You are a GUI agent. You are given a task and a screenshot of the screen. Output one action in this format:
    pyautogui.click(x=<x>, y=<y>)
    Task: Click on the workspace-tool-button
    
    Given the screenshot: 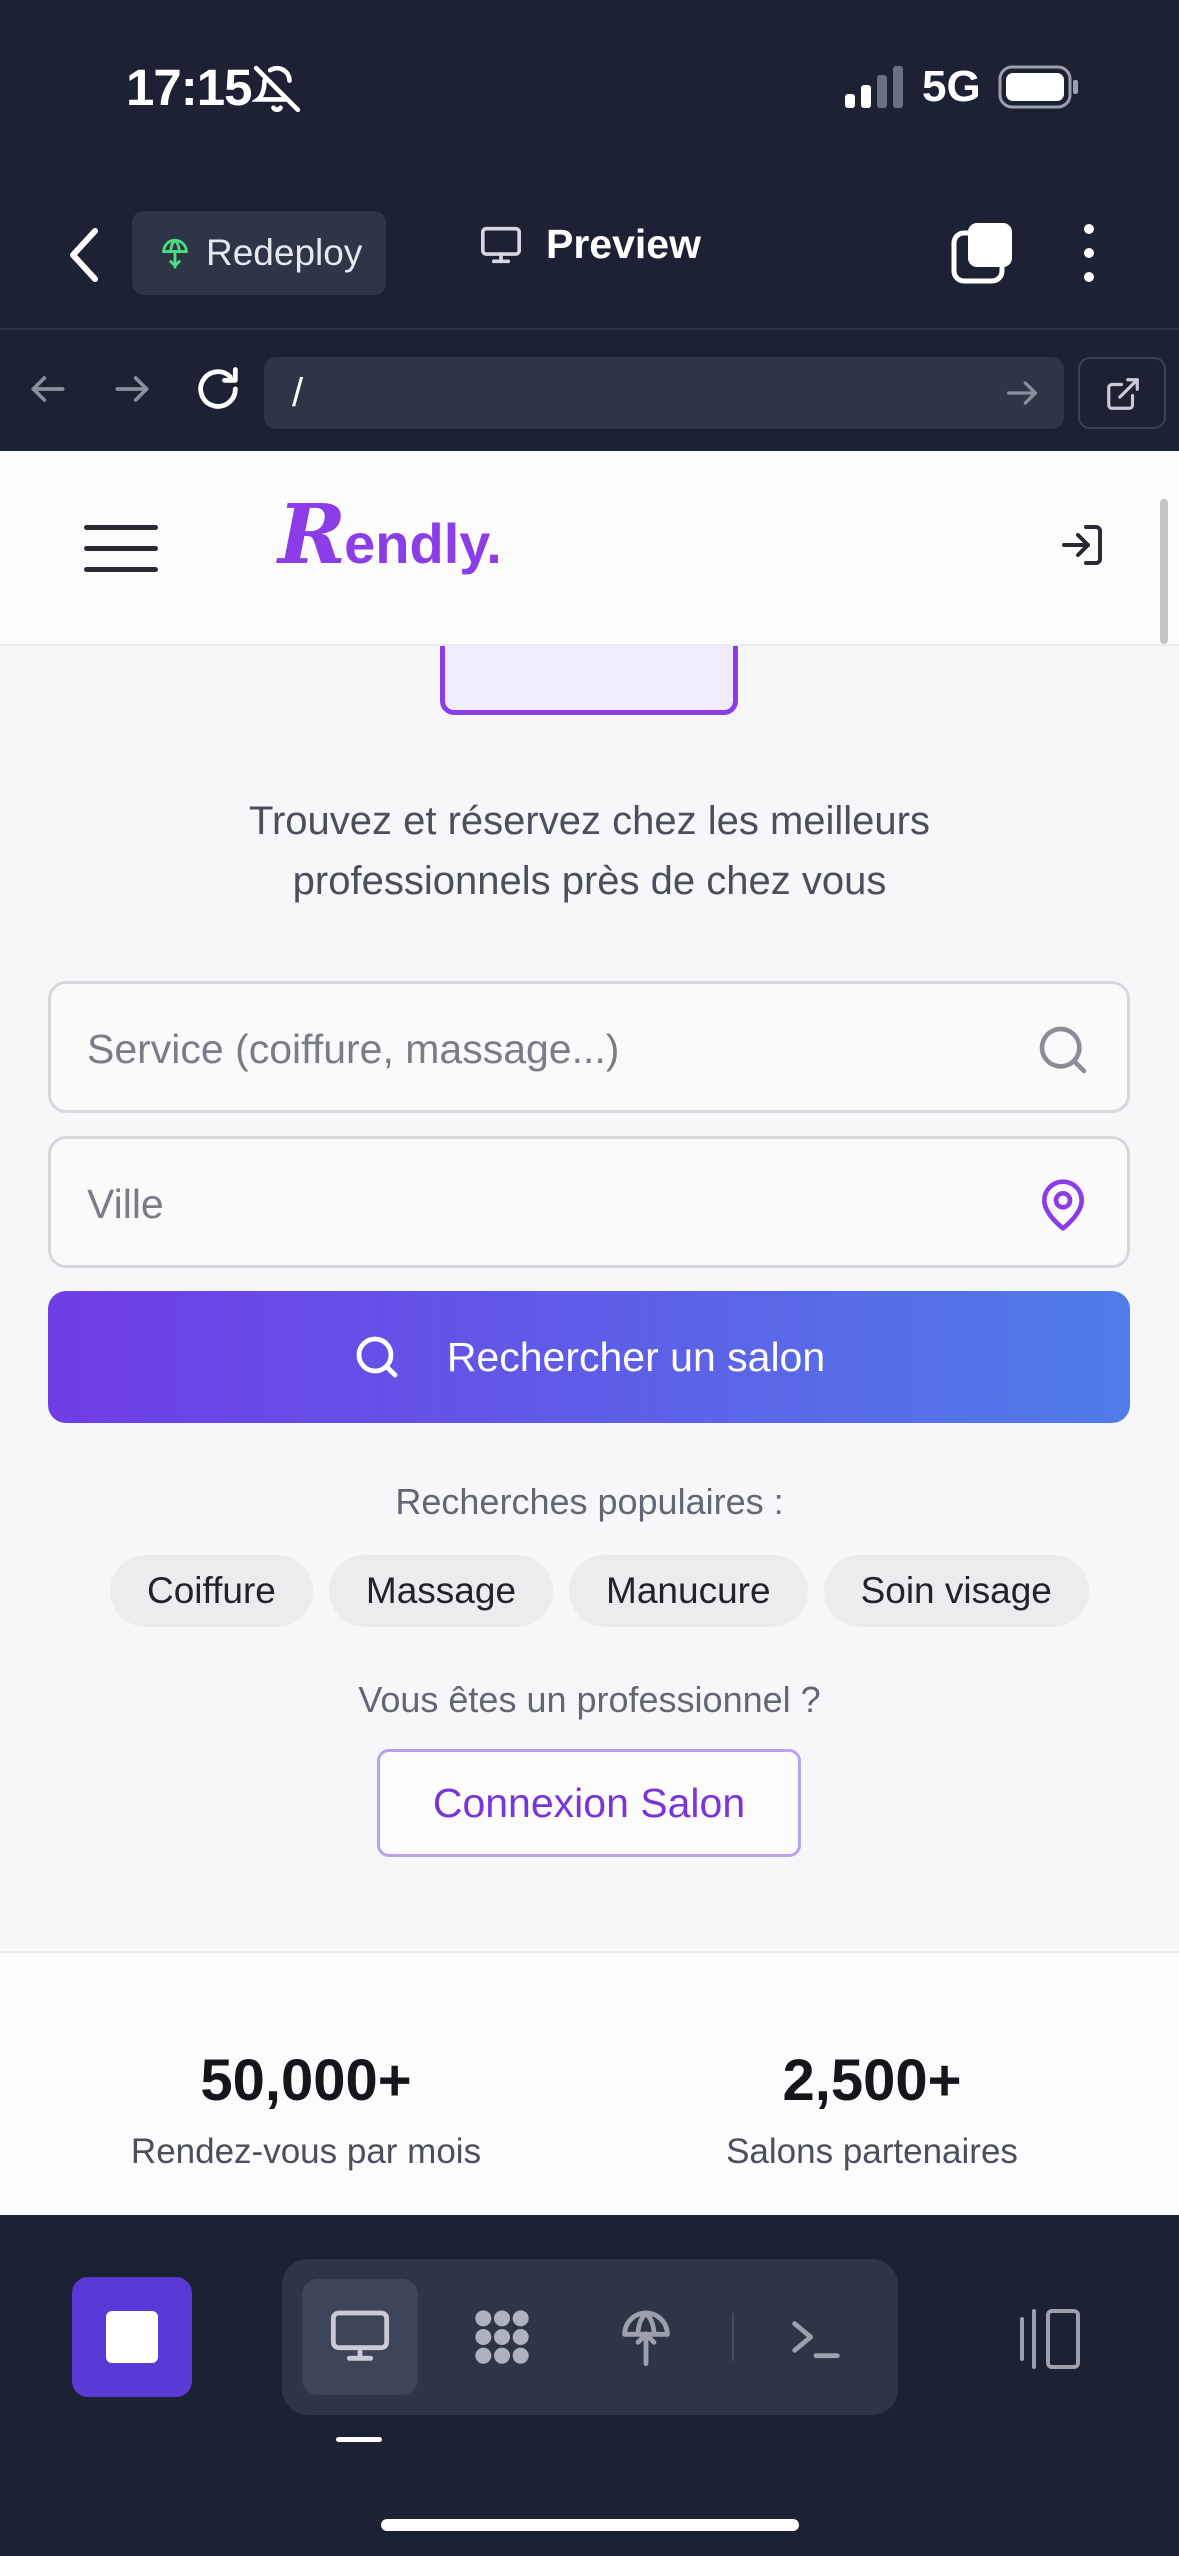 What is the action you would take?
    pyautogui.click(x=502, y=2337)
    